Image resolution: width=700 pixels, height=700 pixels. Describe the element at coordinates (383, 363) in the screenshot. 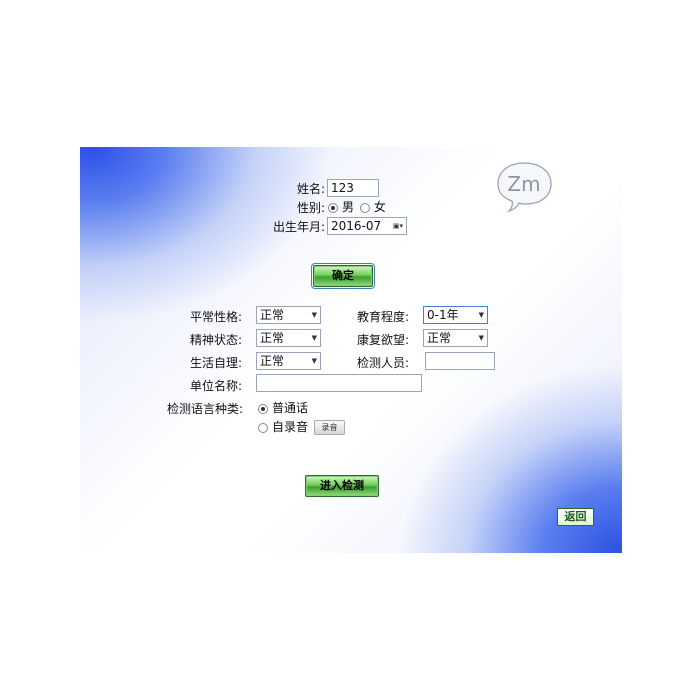

I see `examiner-label: 检测人员:` at that location.